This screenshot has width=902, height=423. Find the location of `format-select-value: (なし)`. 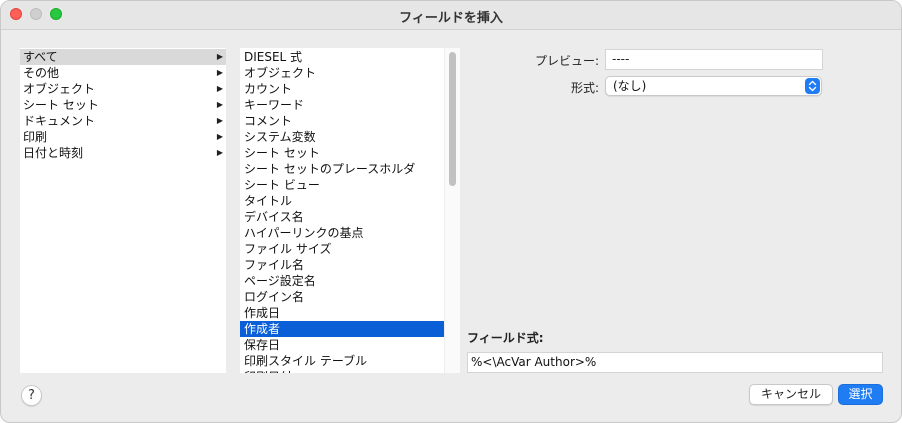

format-select-value: (なし) is located at coordinates (630, 86).